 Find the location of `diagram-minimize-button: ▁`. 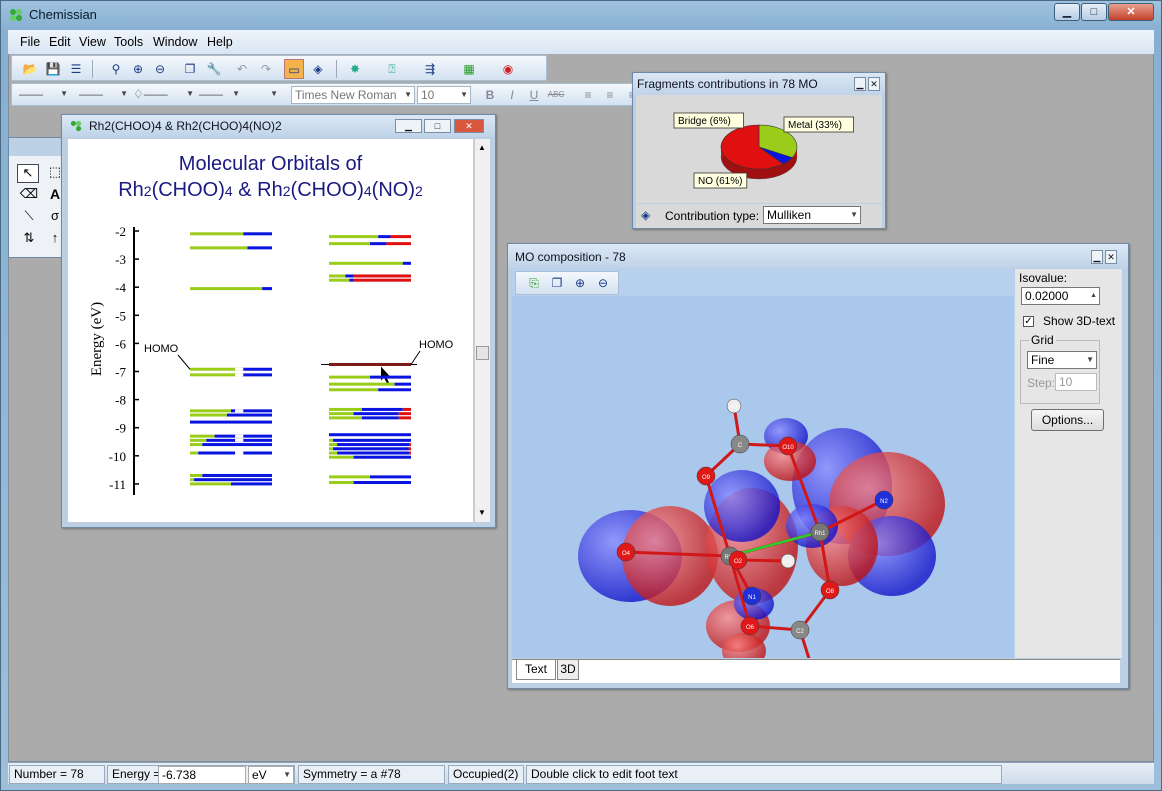

diagram-minimize-button: ▁ is located at coordinates (408, 126).